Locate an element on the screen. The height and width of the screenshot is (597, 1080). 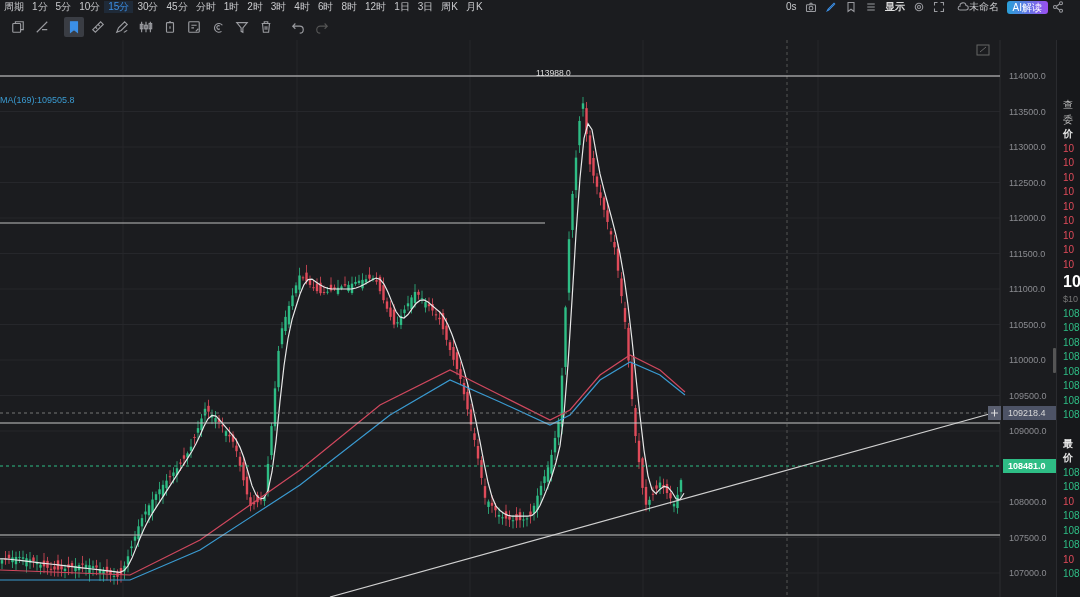
interval-tab: 3时 is located at coordinates (278, 7).